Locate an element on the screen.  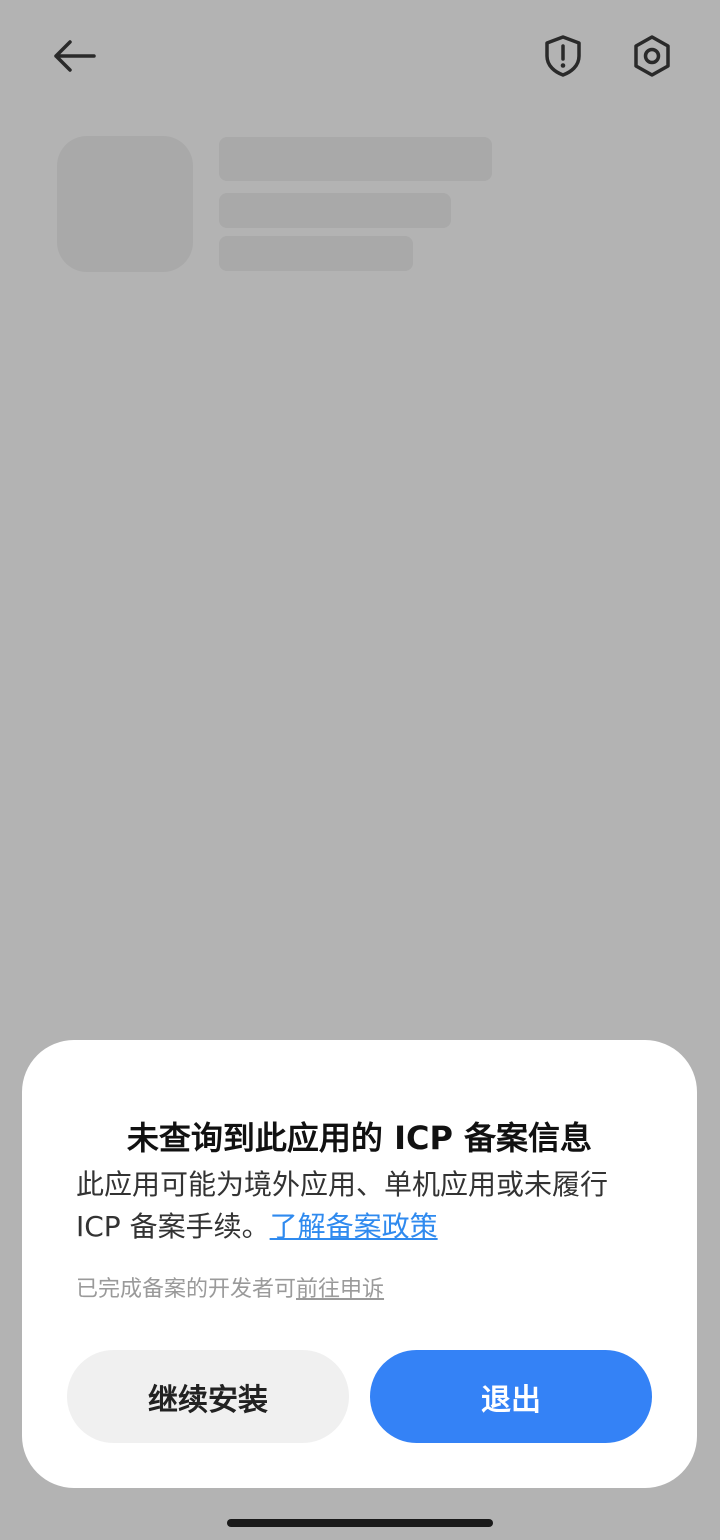
settings-button is located at coordinates (652, 56).